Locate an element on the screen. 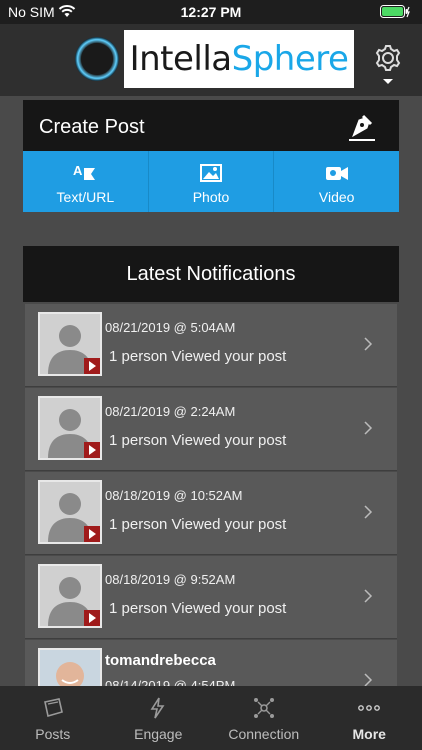 The image size is (422, 750). app-header: IntellaSphere is located at coordinates (211, 60).